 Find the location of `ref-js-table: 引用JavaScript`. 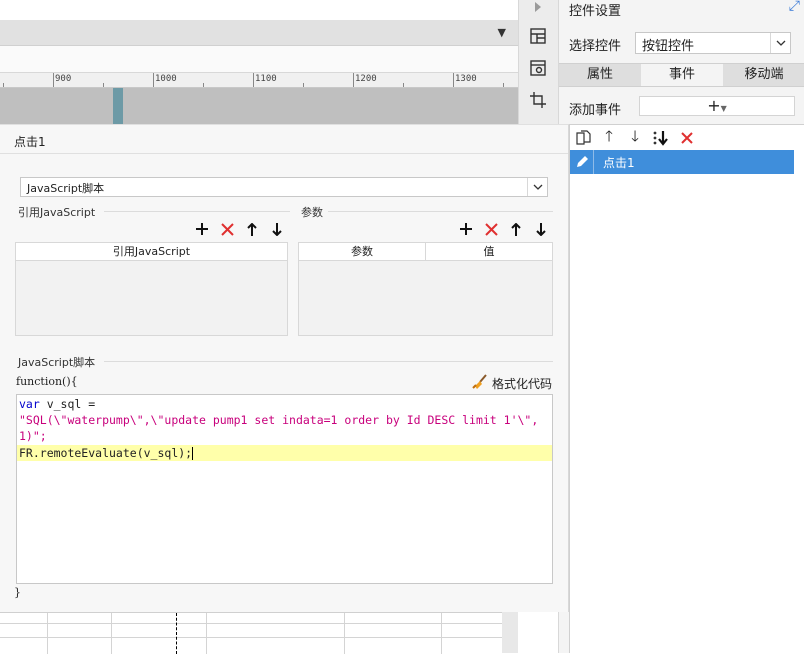

ref-js-table: 引用JavaScript is located at coordinates (151, 289).